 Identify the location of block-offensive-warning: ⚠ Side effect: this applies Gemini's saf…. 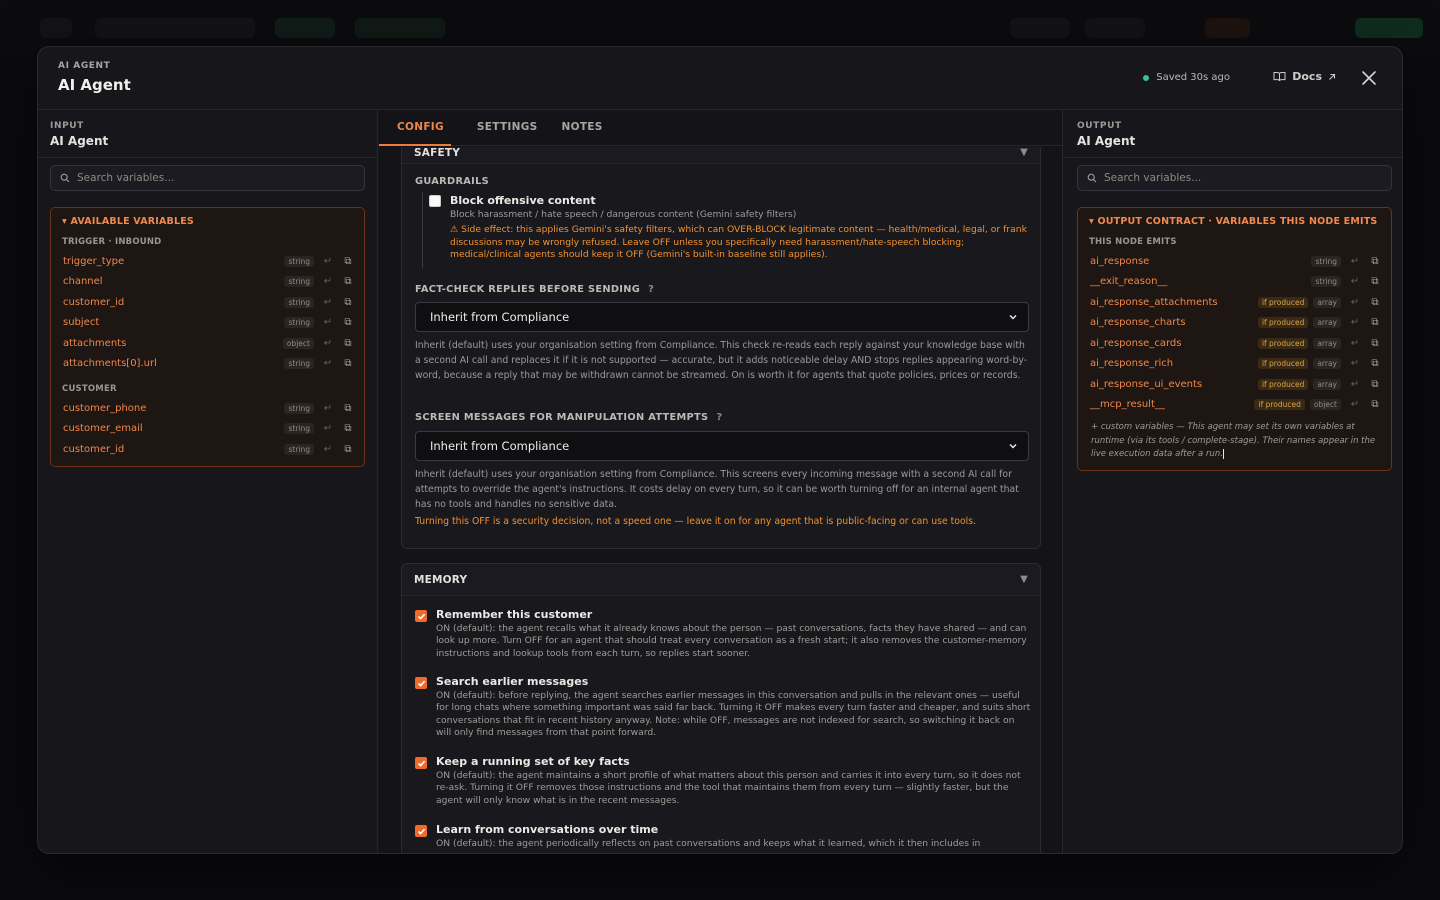
(738, 242).